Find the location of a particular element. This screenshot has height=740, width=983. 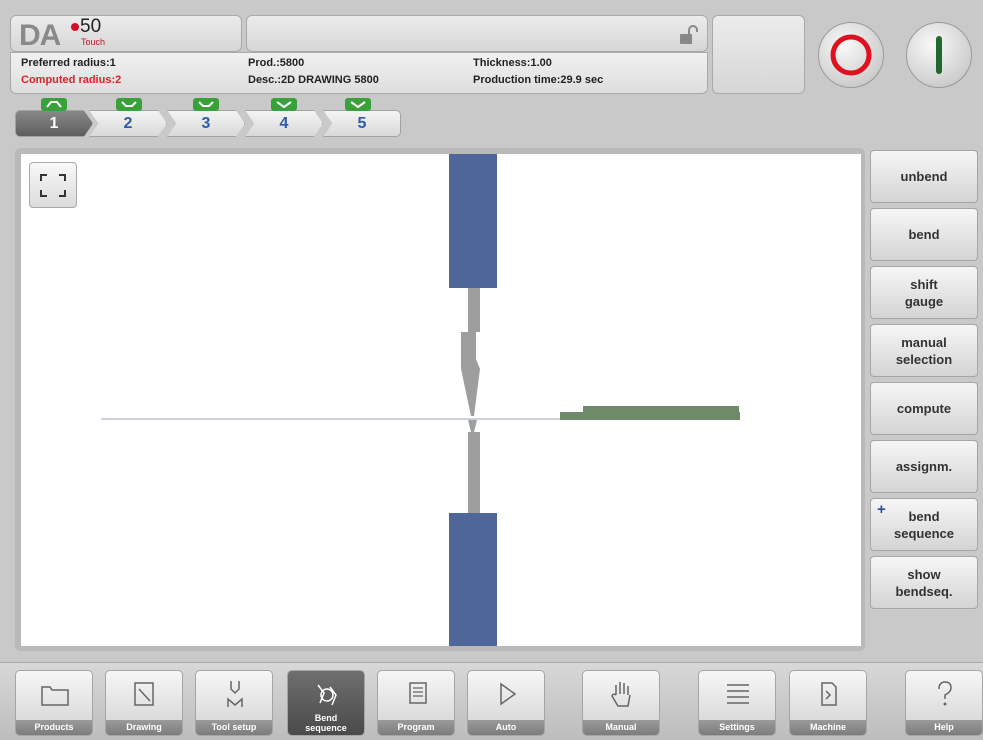

bend-tab-1: 1 is located at coordinates (54, 123).